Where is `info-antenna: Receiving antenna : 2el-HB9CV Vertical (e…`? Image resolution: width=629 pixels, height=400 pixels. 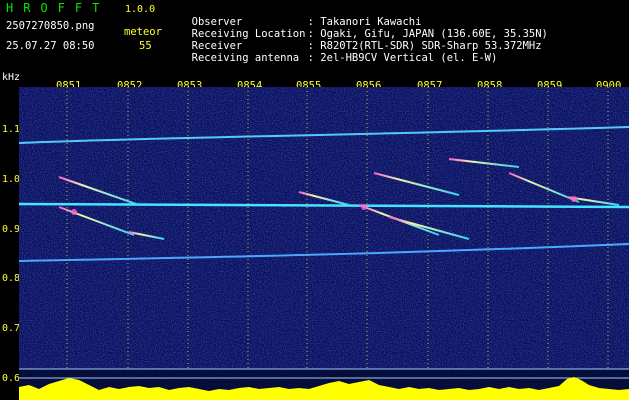 info-antenna: Receiving antenna : 2el-HB9CV Vertical (e… is located at coordinates (338, 52).